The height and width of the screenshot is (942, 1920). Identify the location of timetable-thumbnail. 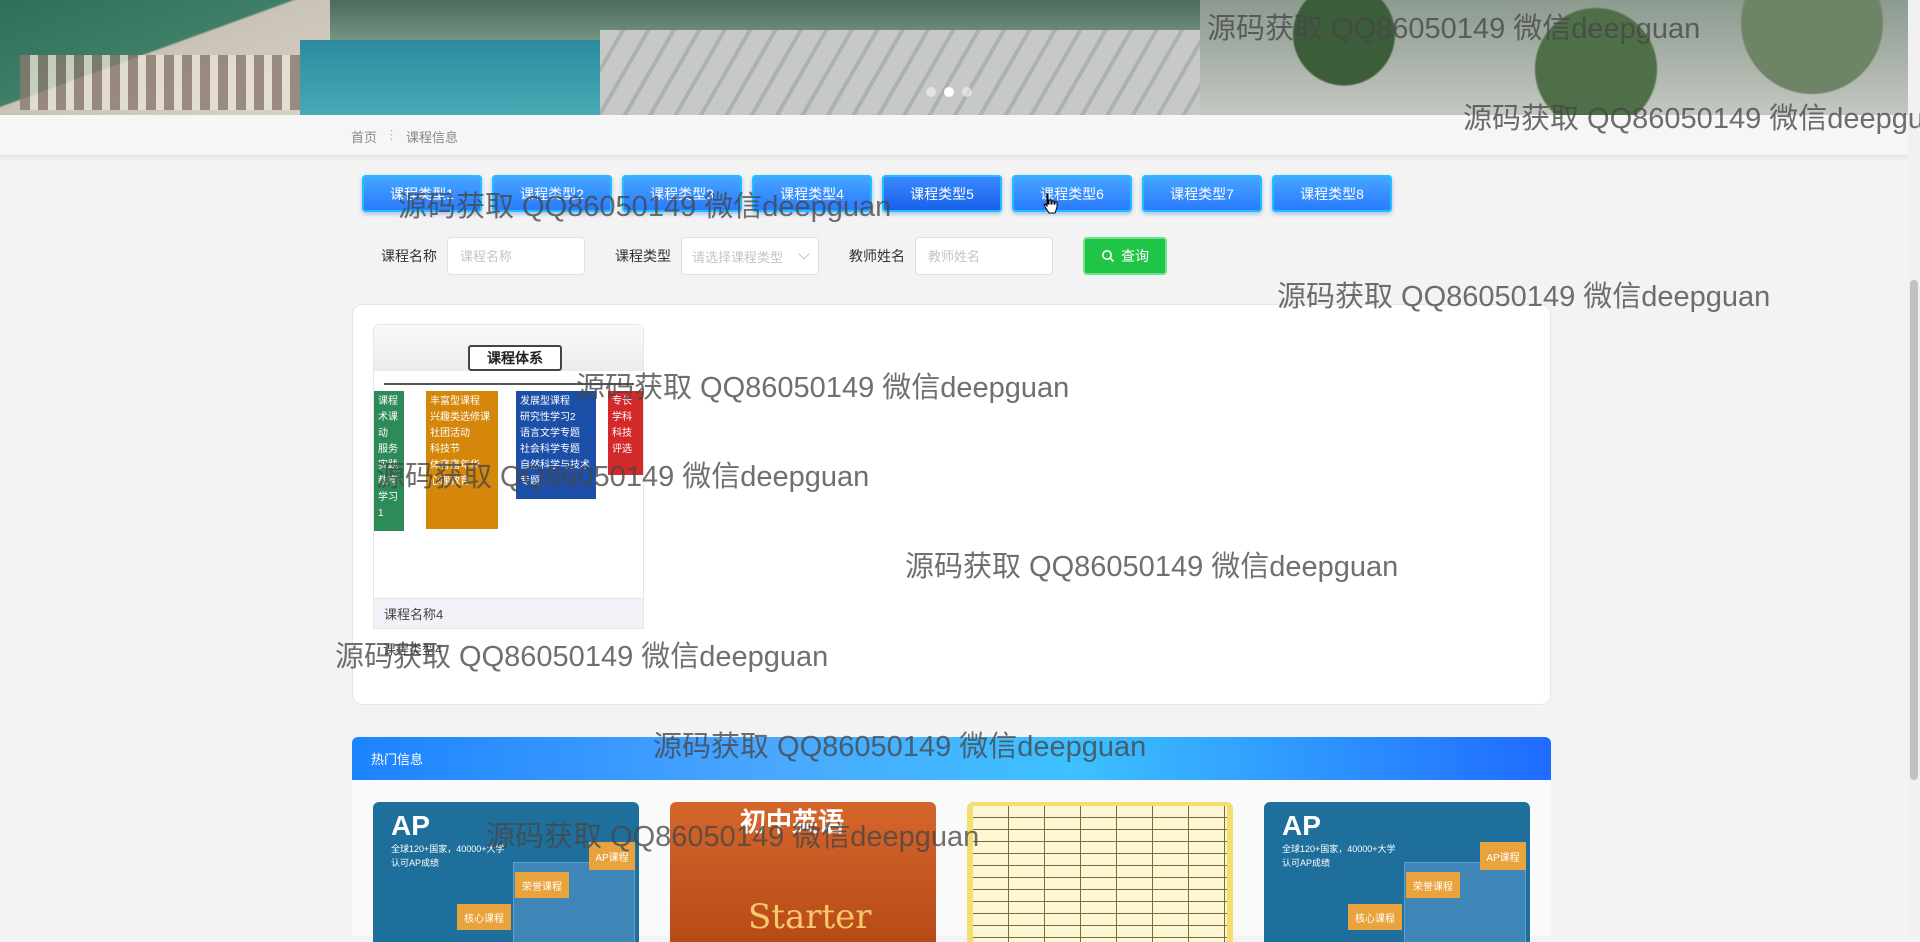
(1100, 874).